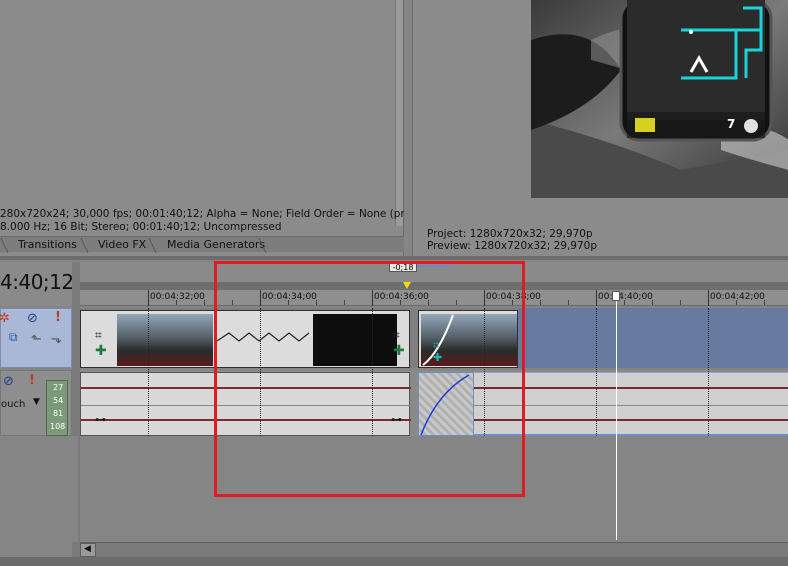  What do you see at coordinates (56, 339) in the screenshot?
I see `child-track-icon: ⬎` at bounding box center [56, 339].